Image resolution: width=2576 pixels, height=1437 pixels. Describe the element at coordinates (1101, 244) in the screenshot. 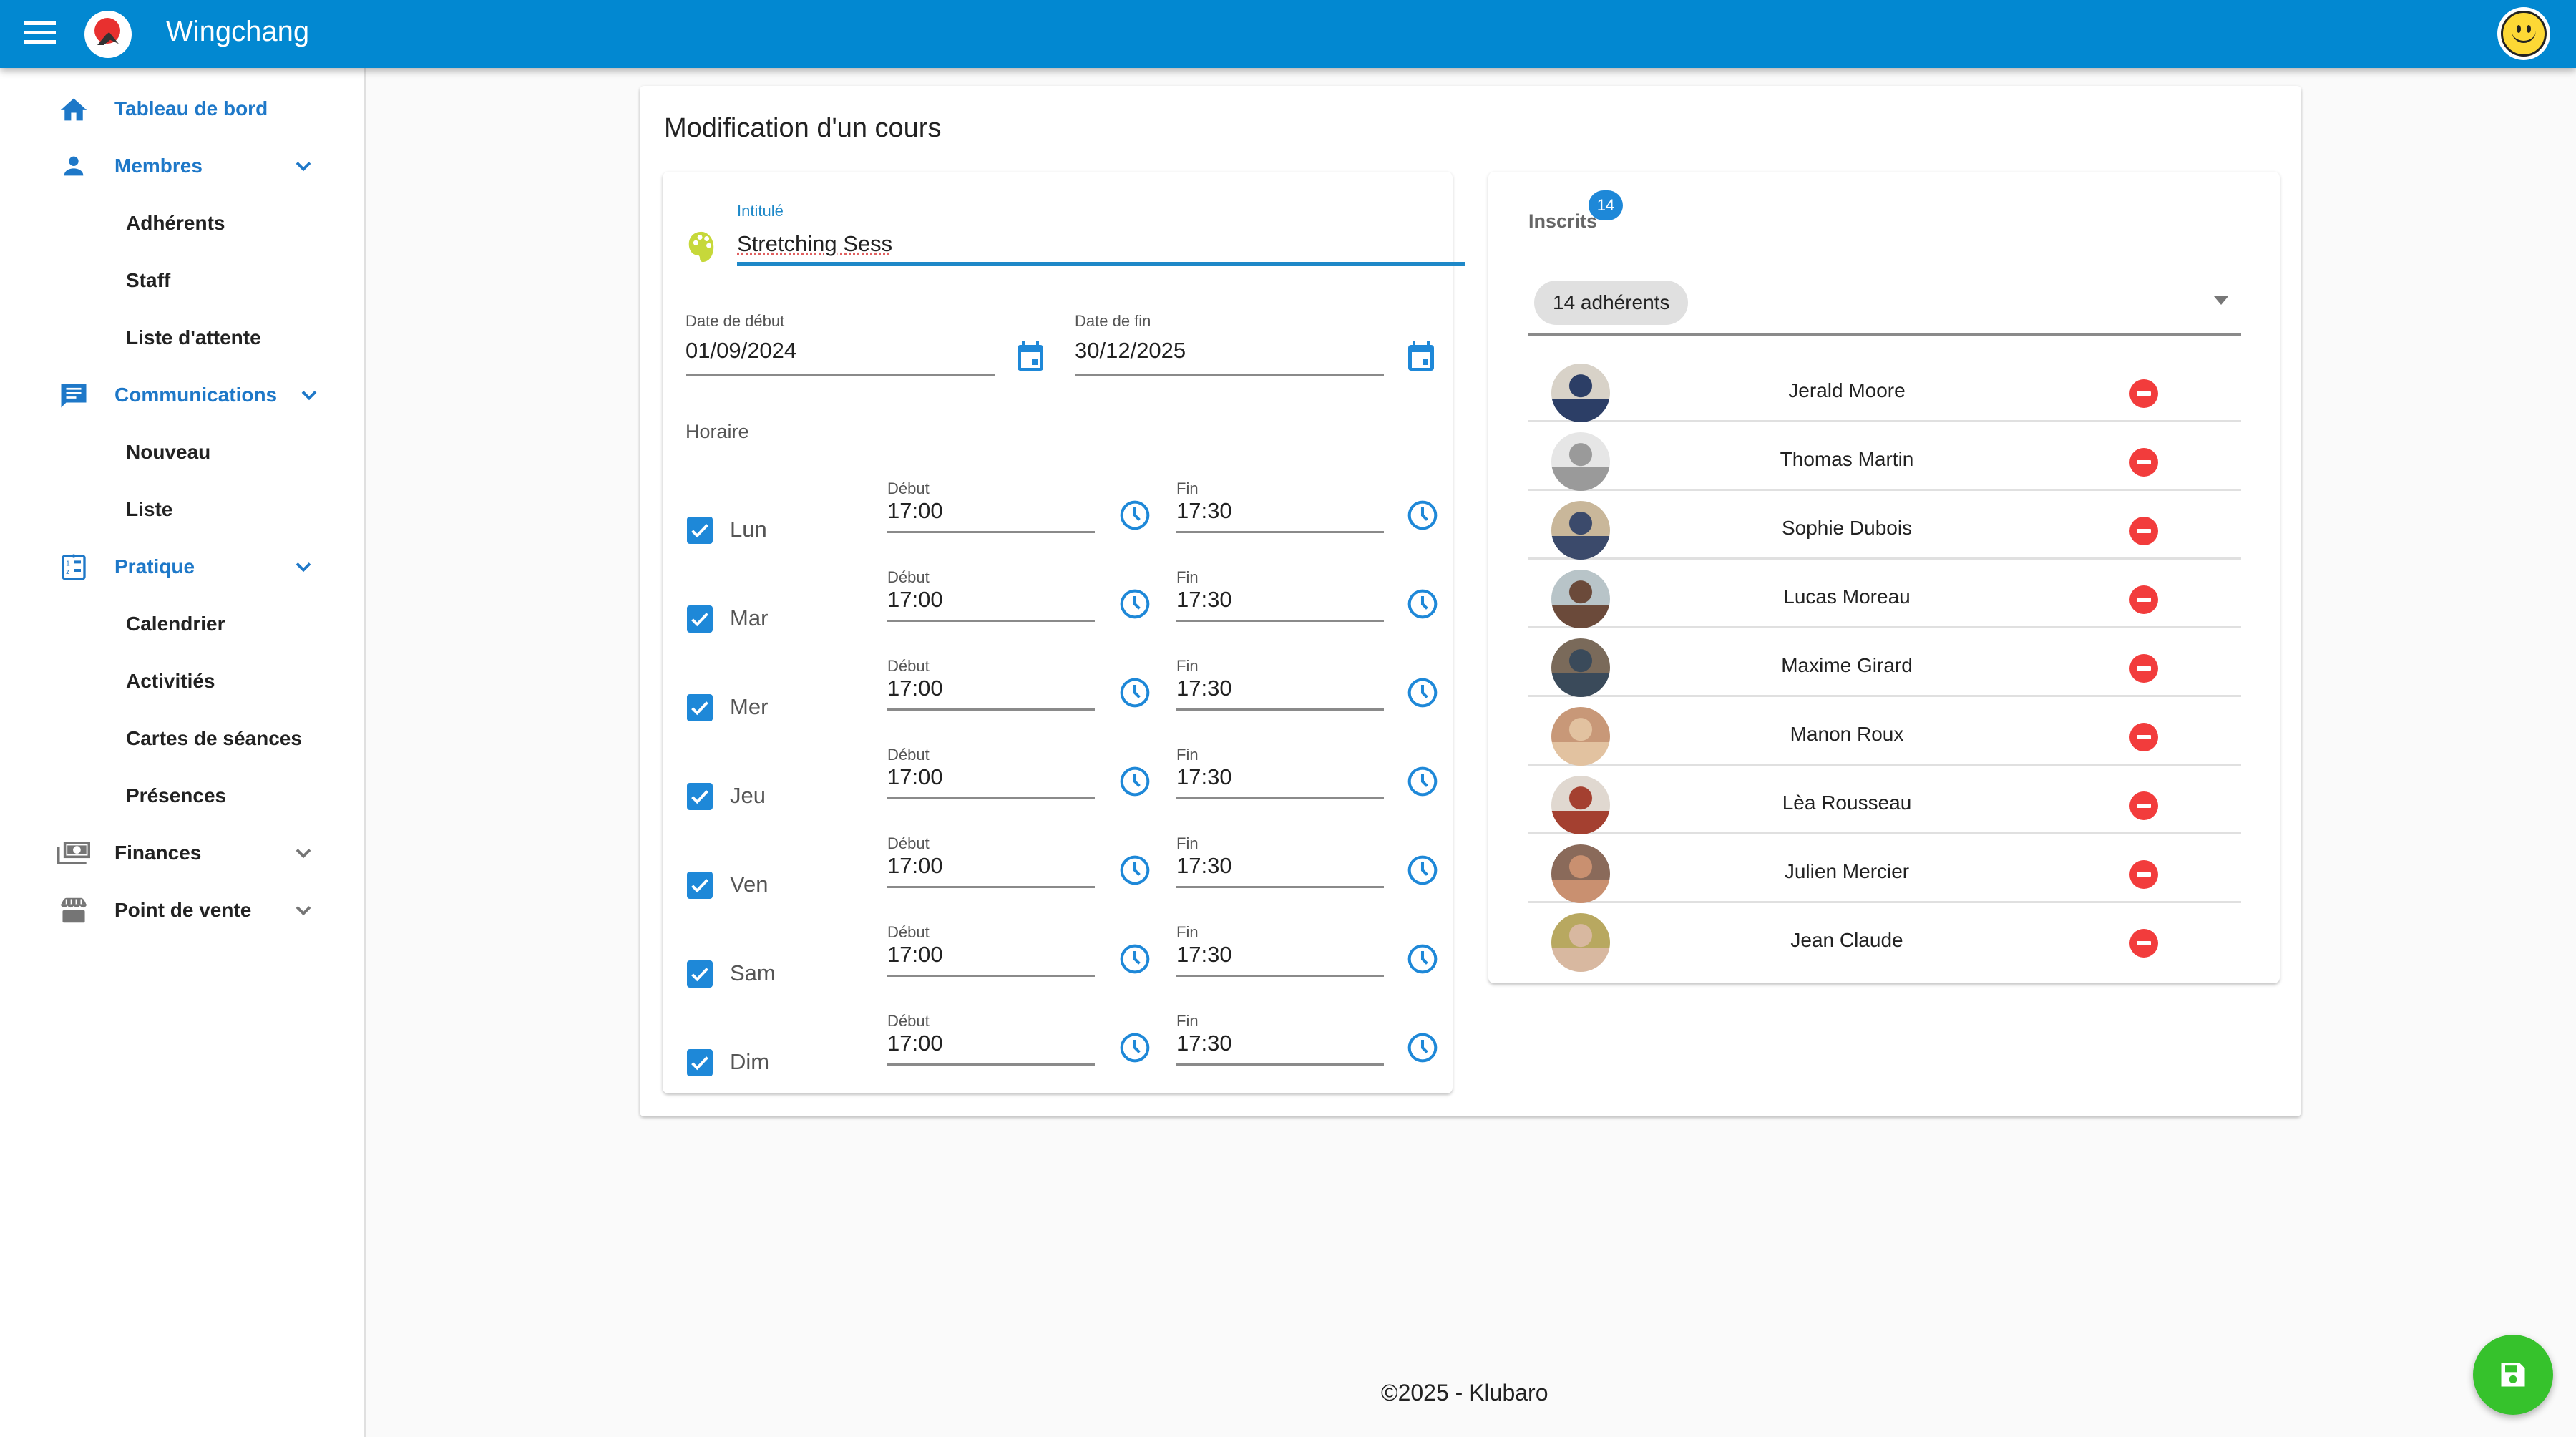

I see `title-input` at that location.